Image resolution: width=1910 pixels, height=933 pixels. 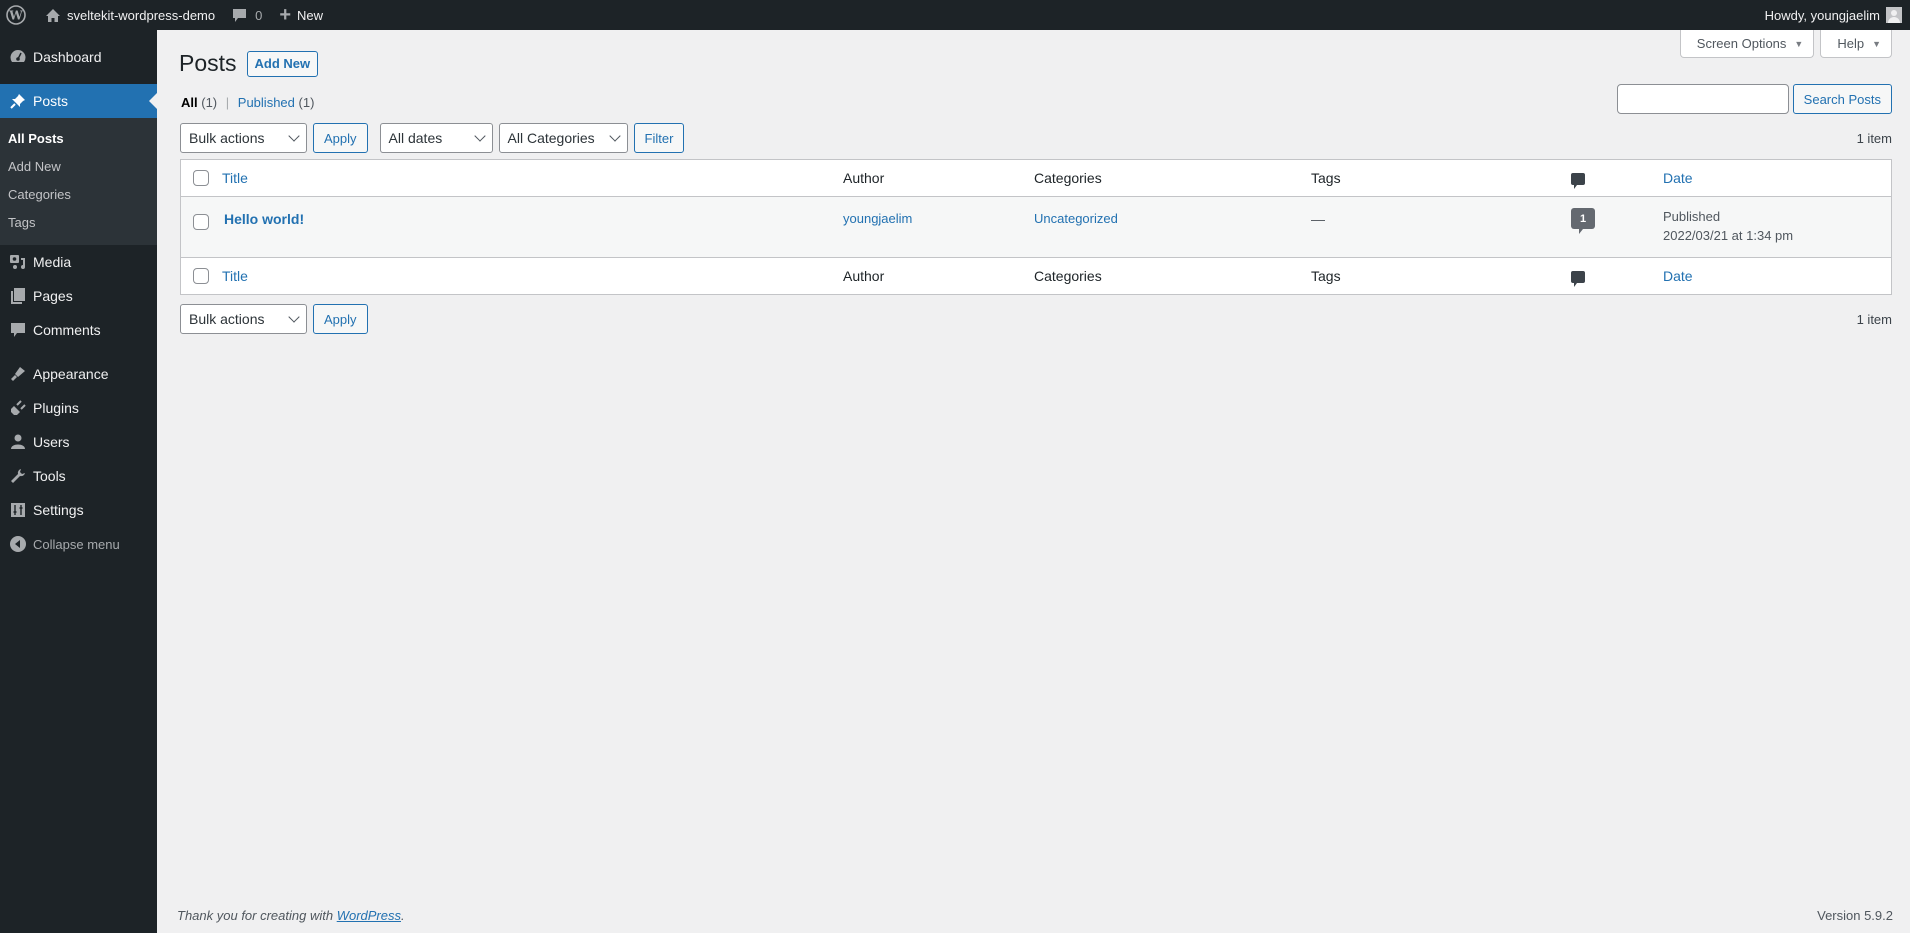 I want to click on sidebar-item-tools: Tools, so click(x=78, y=476).